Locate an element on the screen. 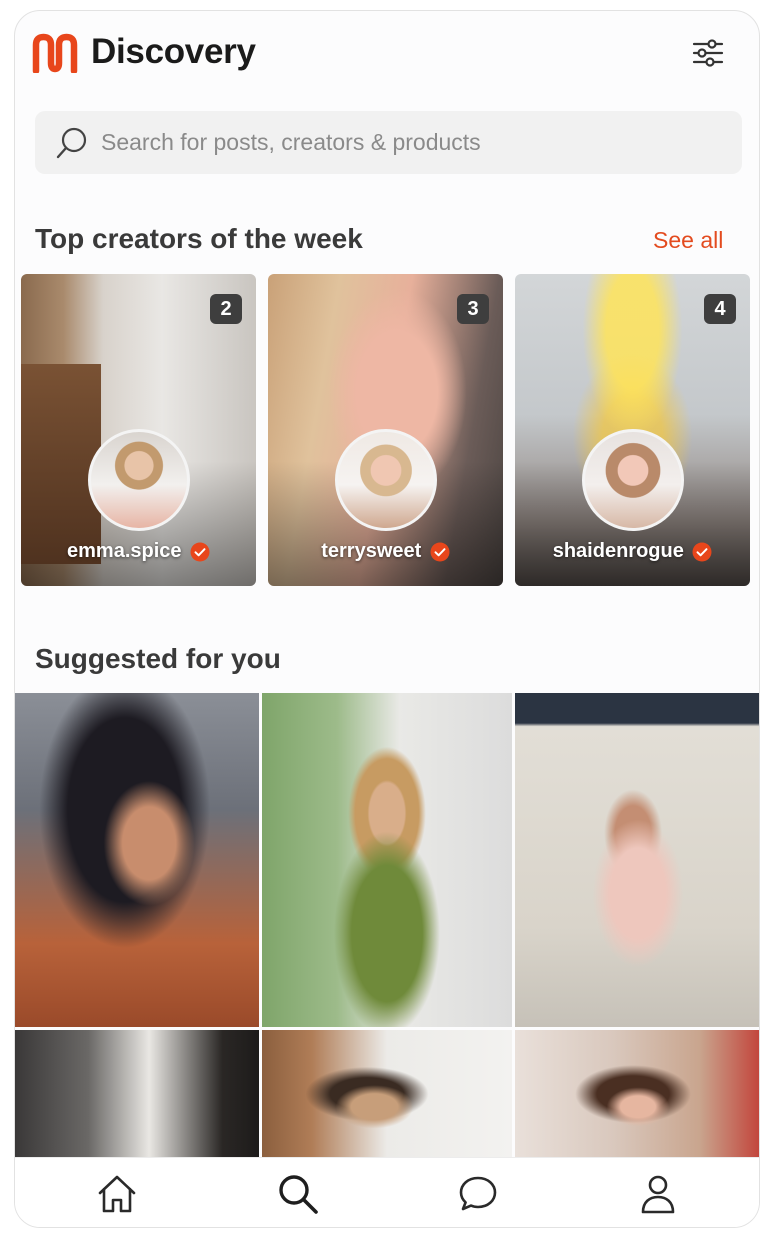  page-title: Discovery is located at coordinates (173, 51).